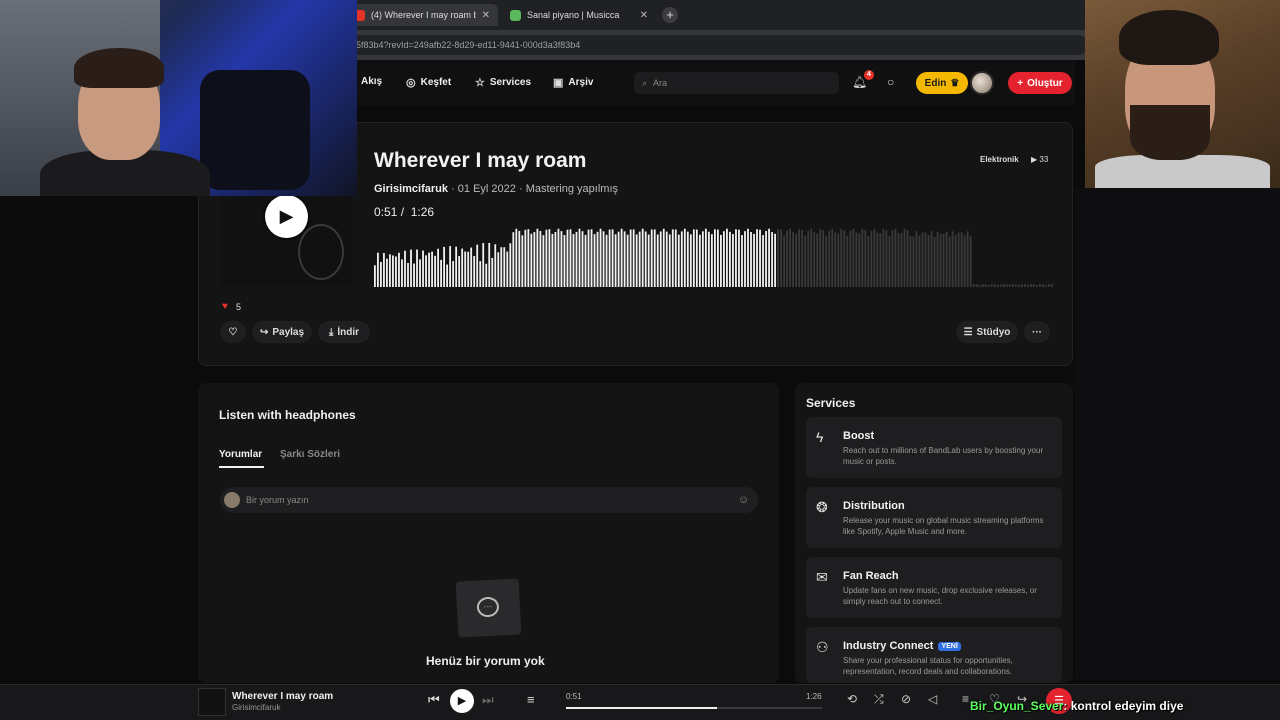  I want to click on more-button: ···, so click(1037, 332).